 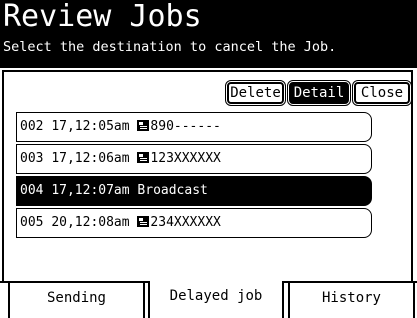 I want to click on job-row-003: 003 17,12:06am 123XXXXXX, so click(x=194, y=159).